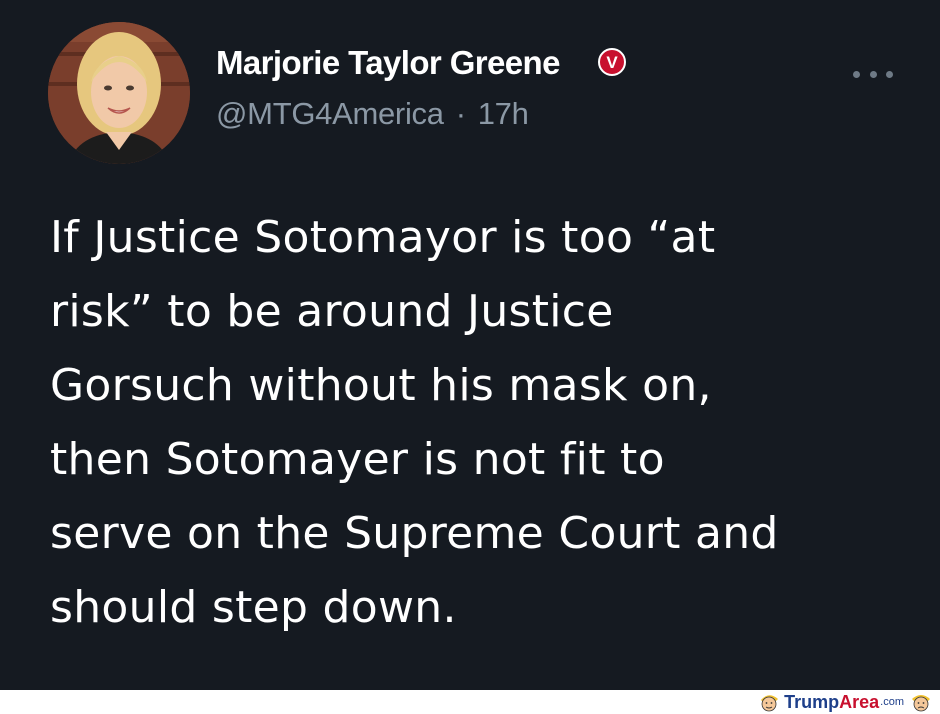  Describe the element at coordinates (381, 385) in the screenshot. I see `tweet-text-line: Gorsuch without his mask on,` at that location.